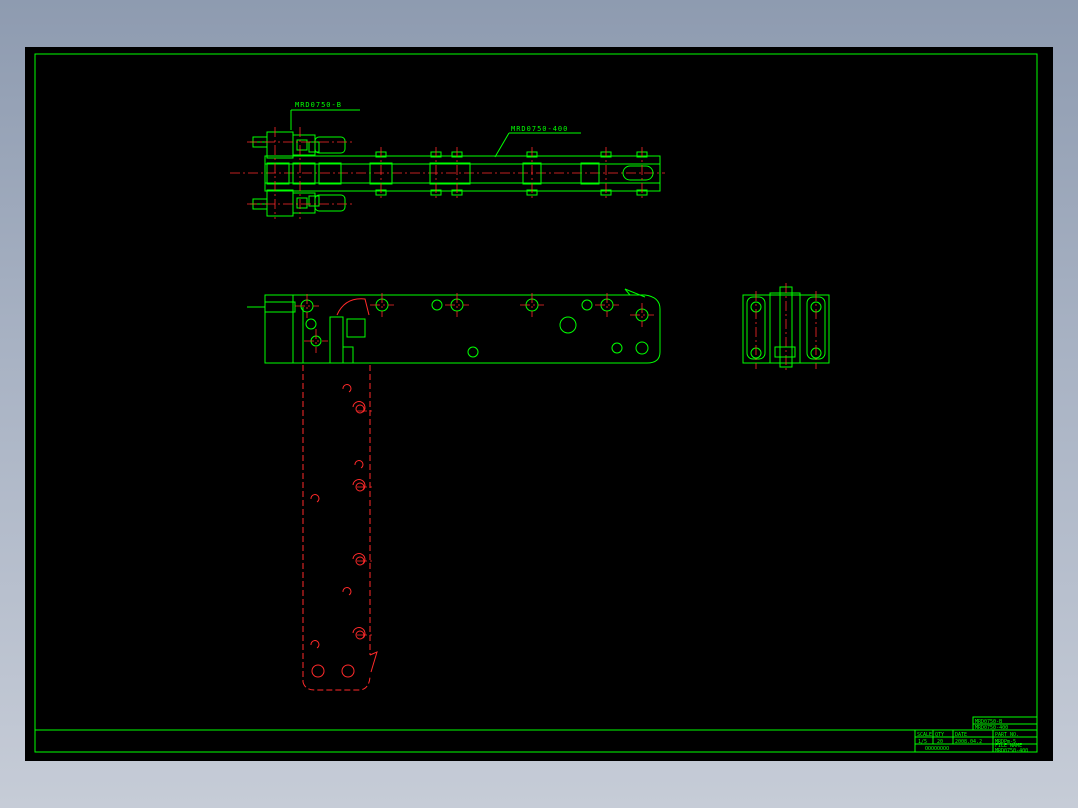  I want to click on company-name: OOOOOOOO, so click(937, 749).